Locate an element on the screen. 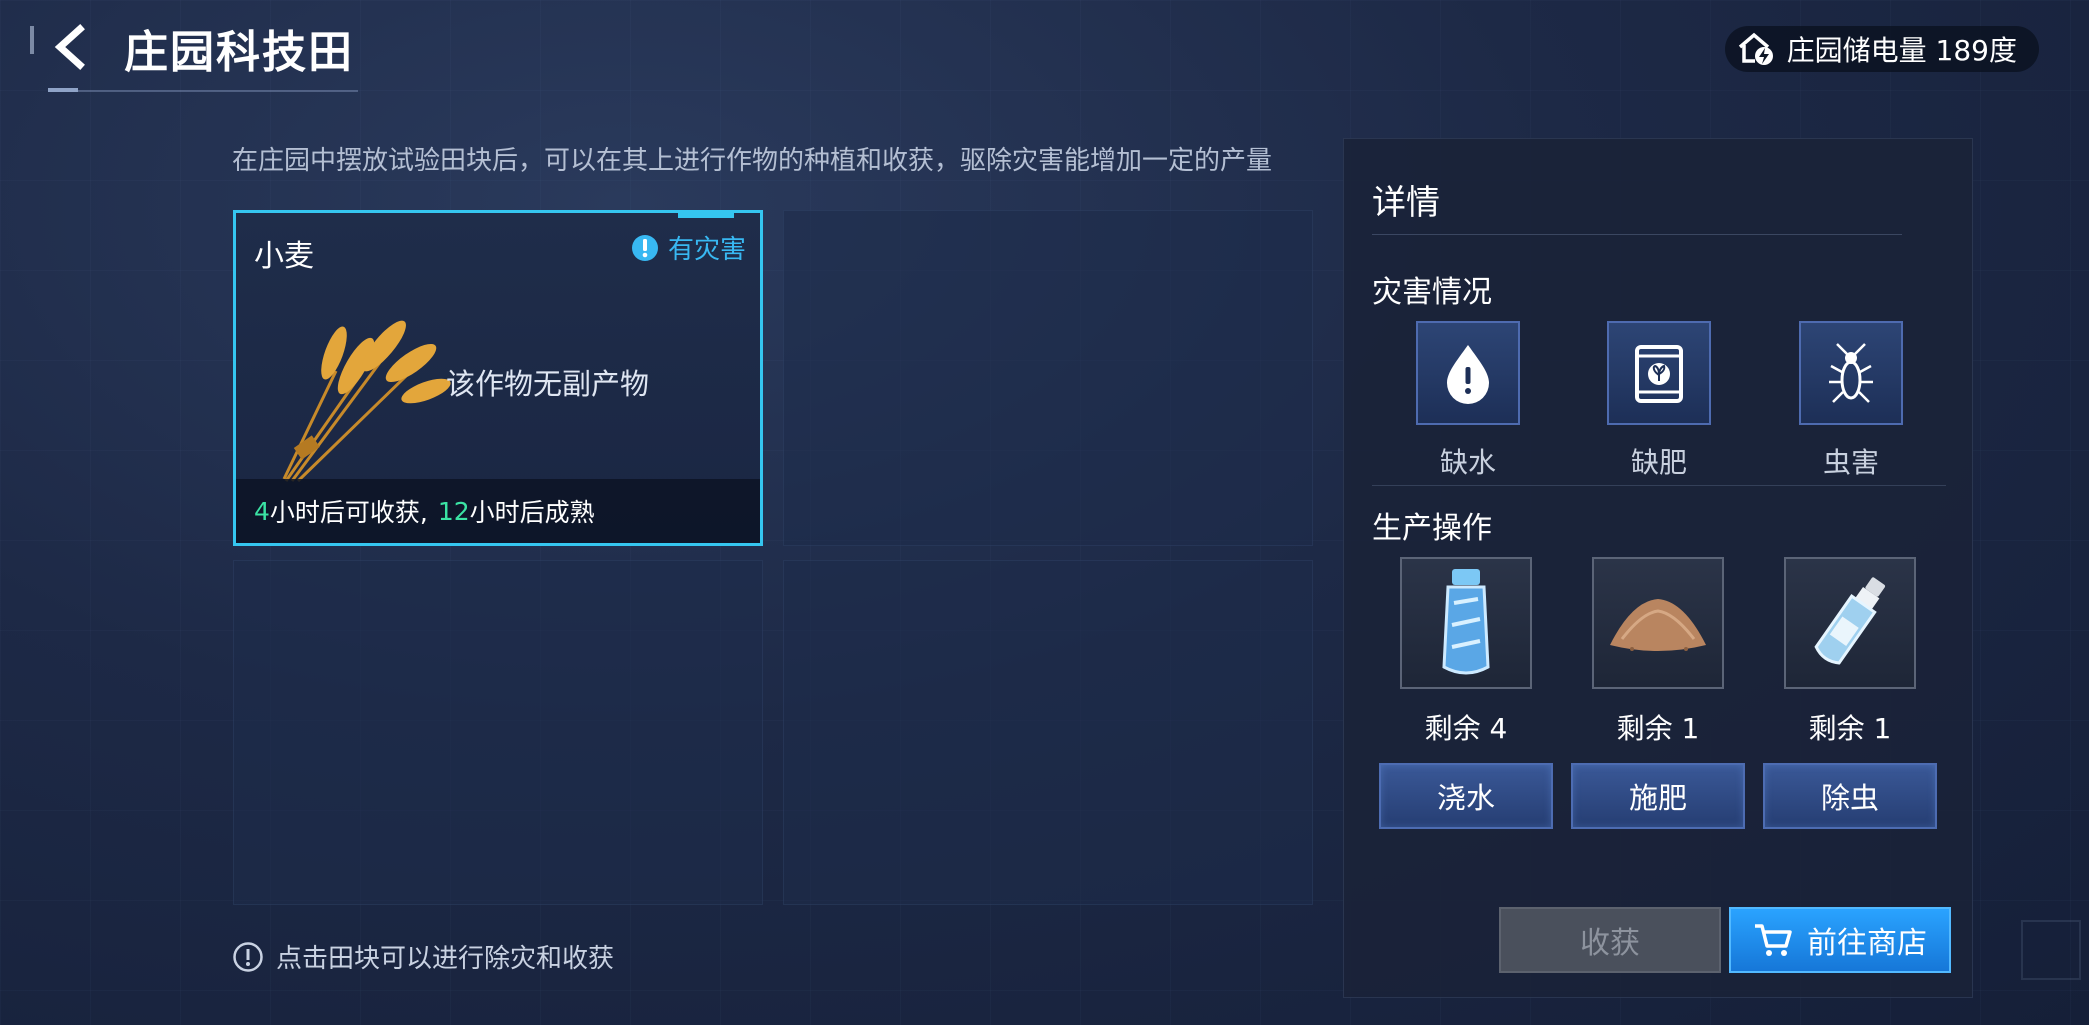  info-circle-icon is located at coordinates (248, 956).